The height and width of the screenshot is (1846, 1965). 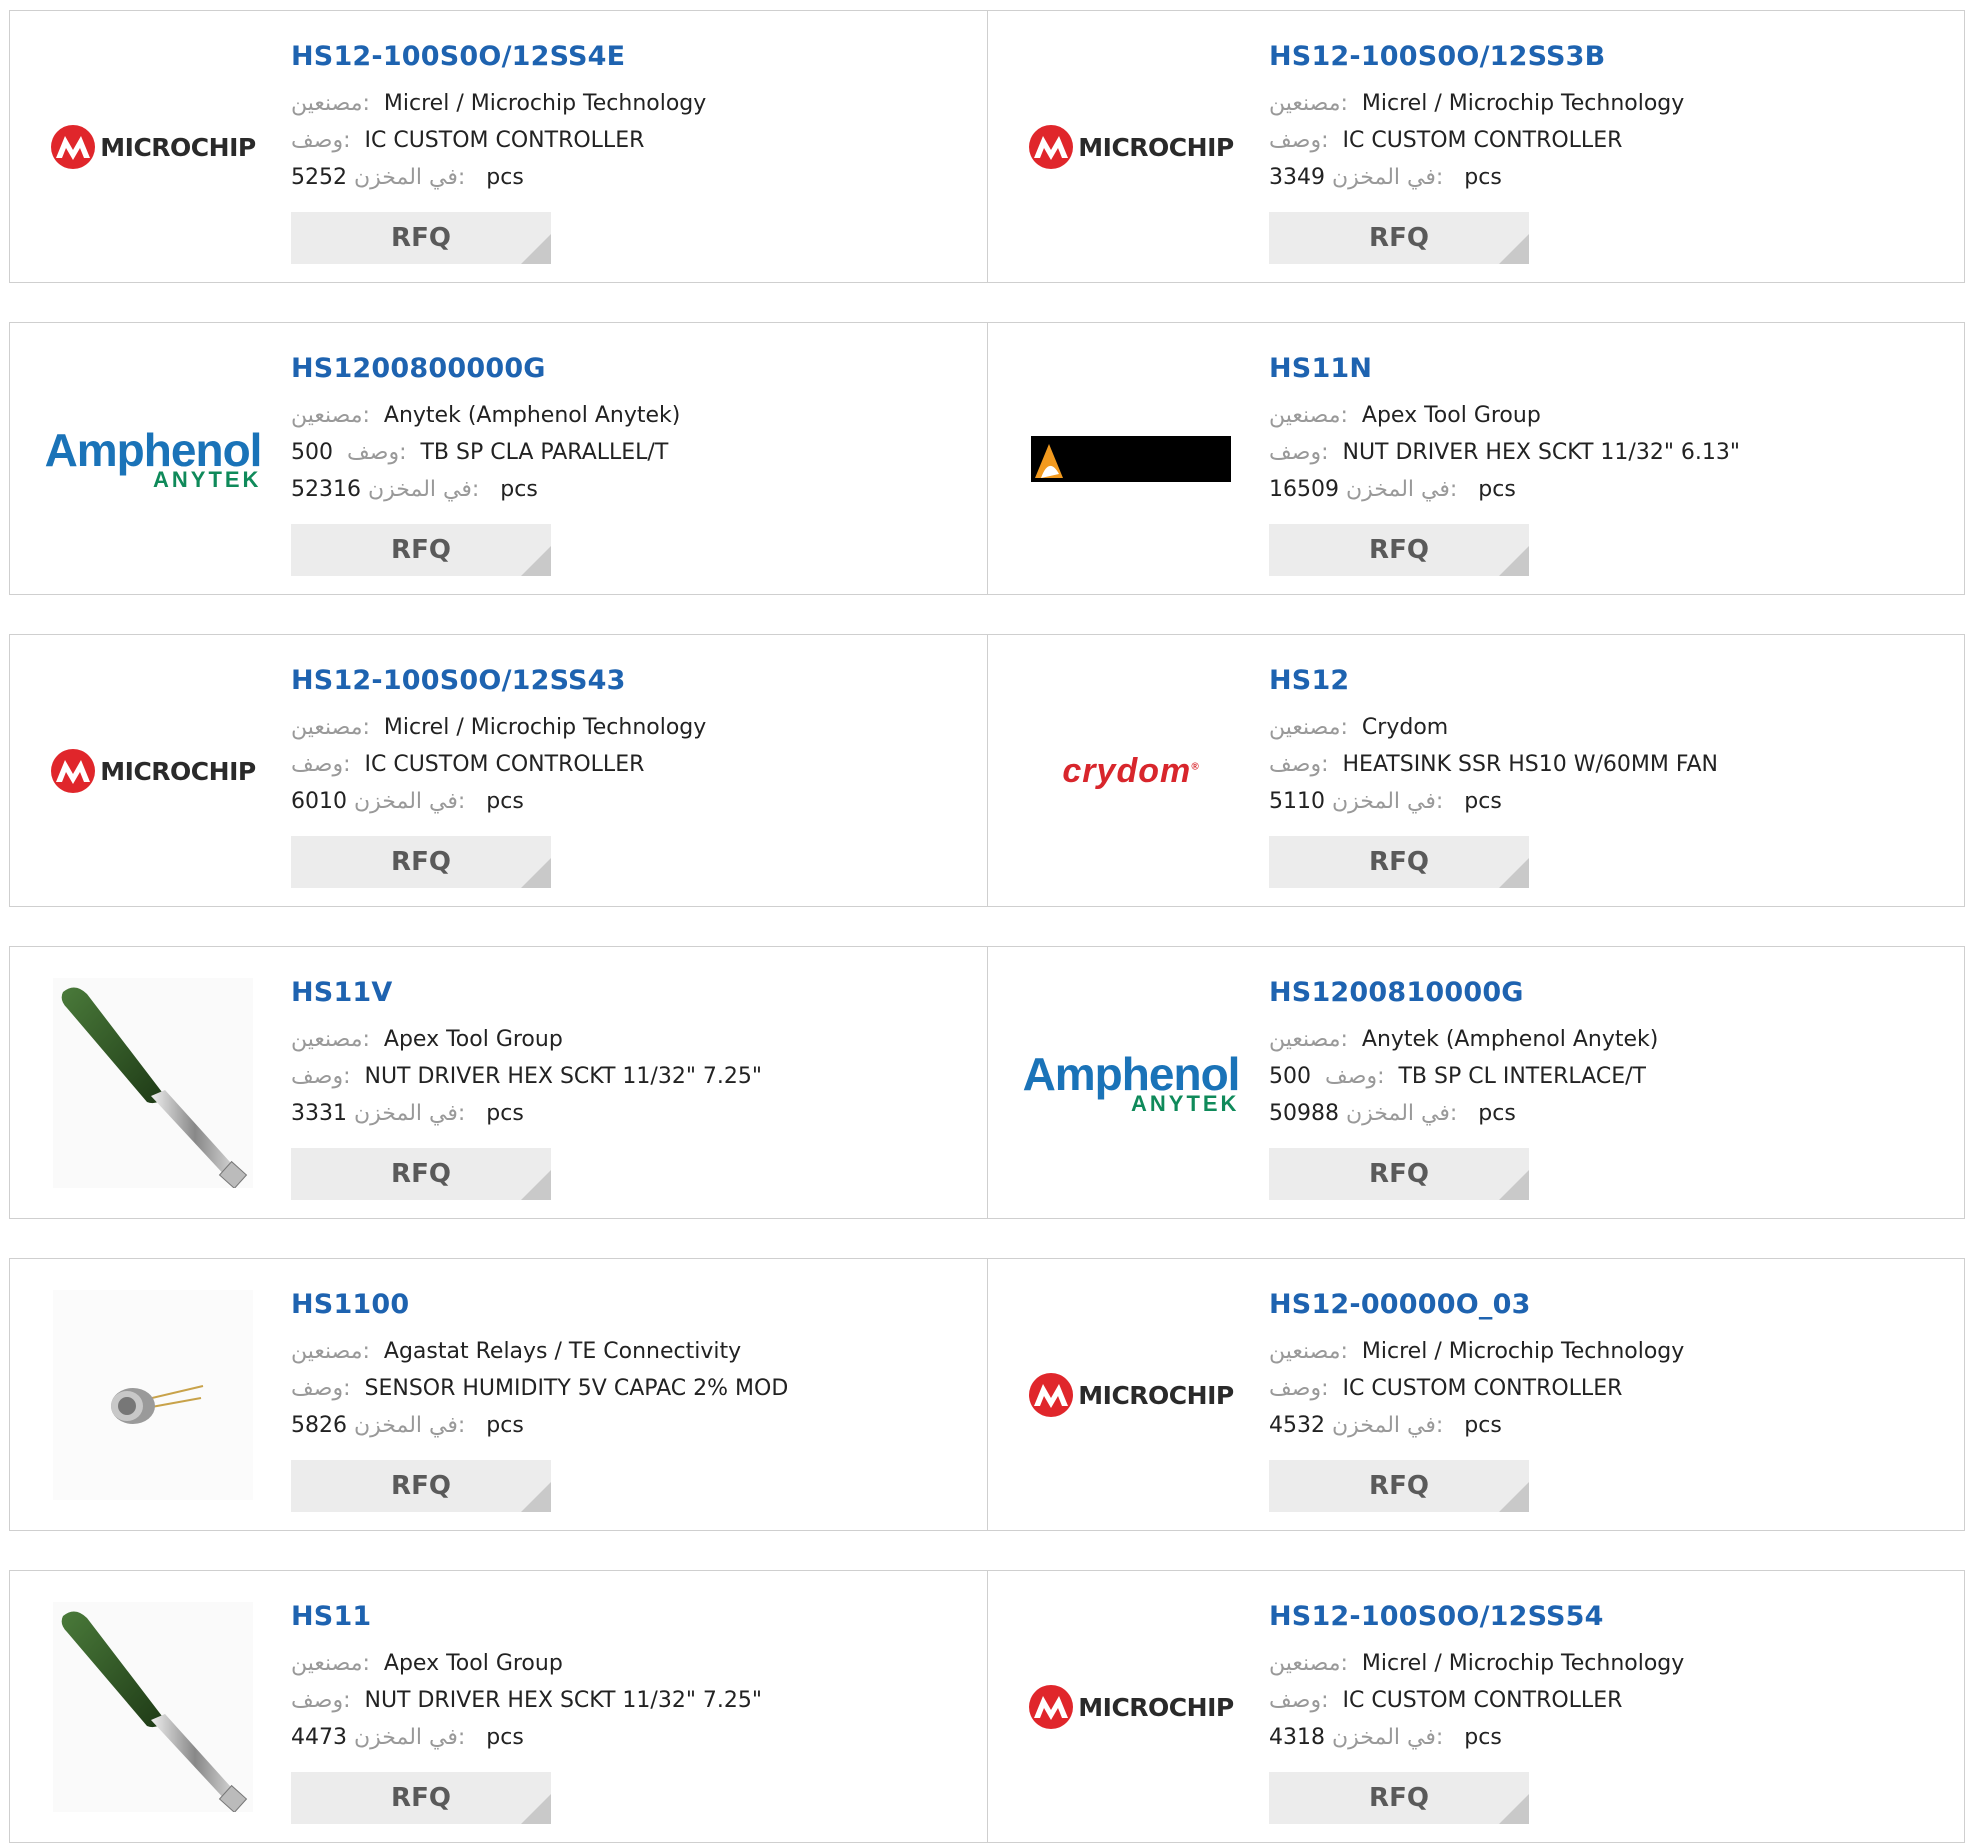 I want to click on manufacturer-line: مصنعين: Apex Tool Group, so click(x=427, y=1039).